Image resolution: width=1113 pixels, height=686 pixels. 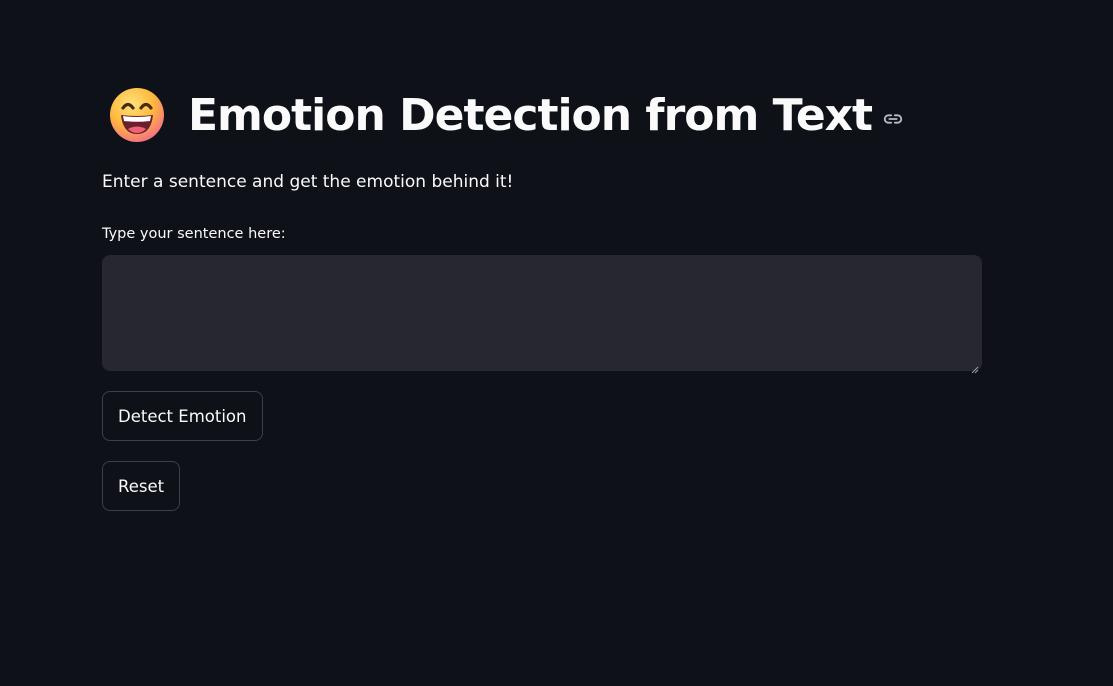 I want to click on sentence-input, so click(x=542, y=313).